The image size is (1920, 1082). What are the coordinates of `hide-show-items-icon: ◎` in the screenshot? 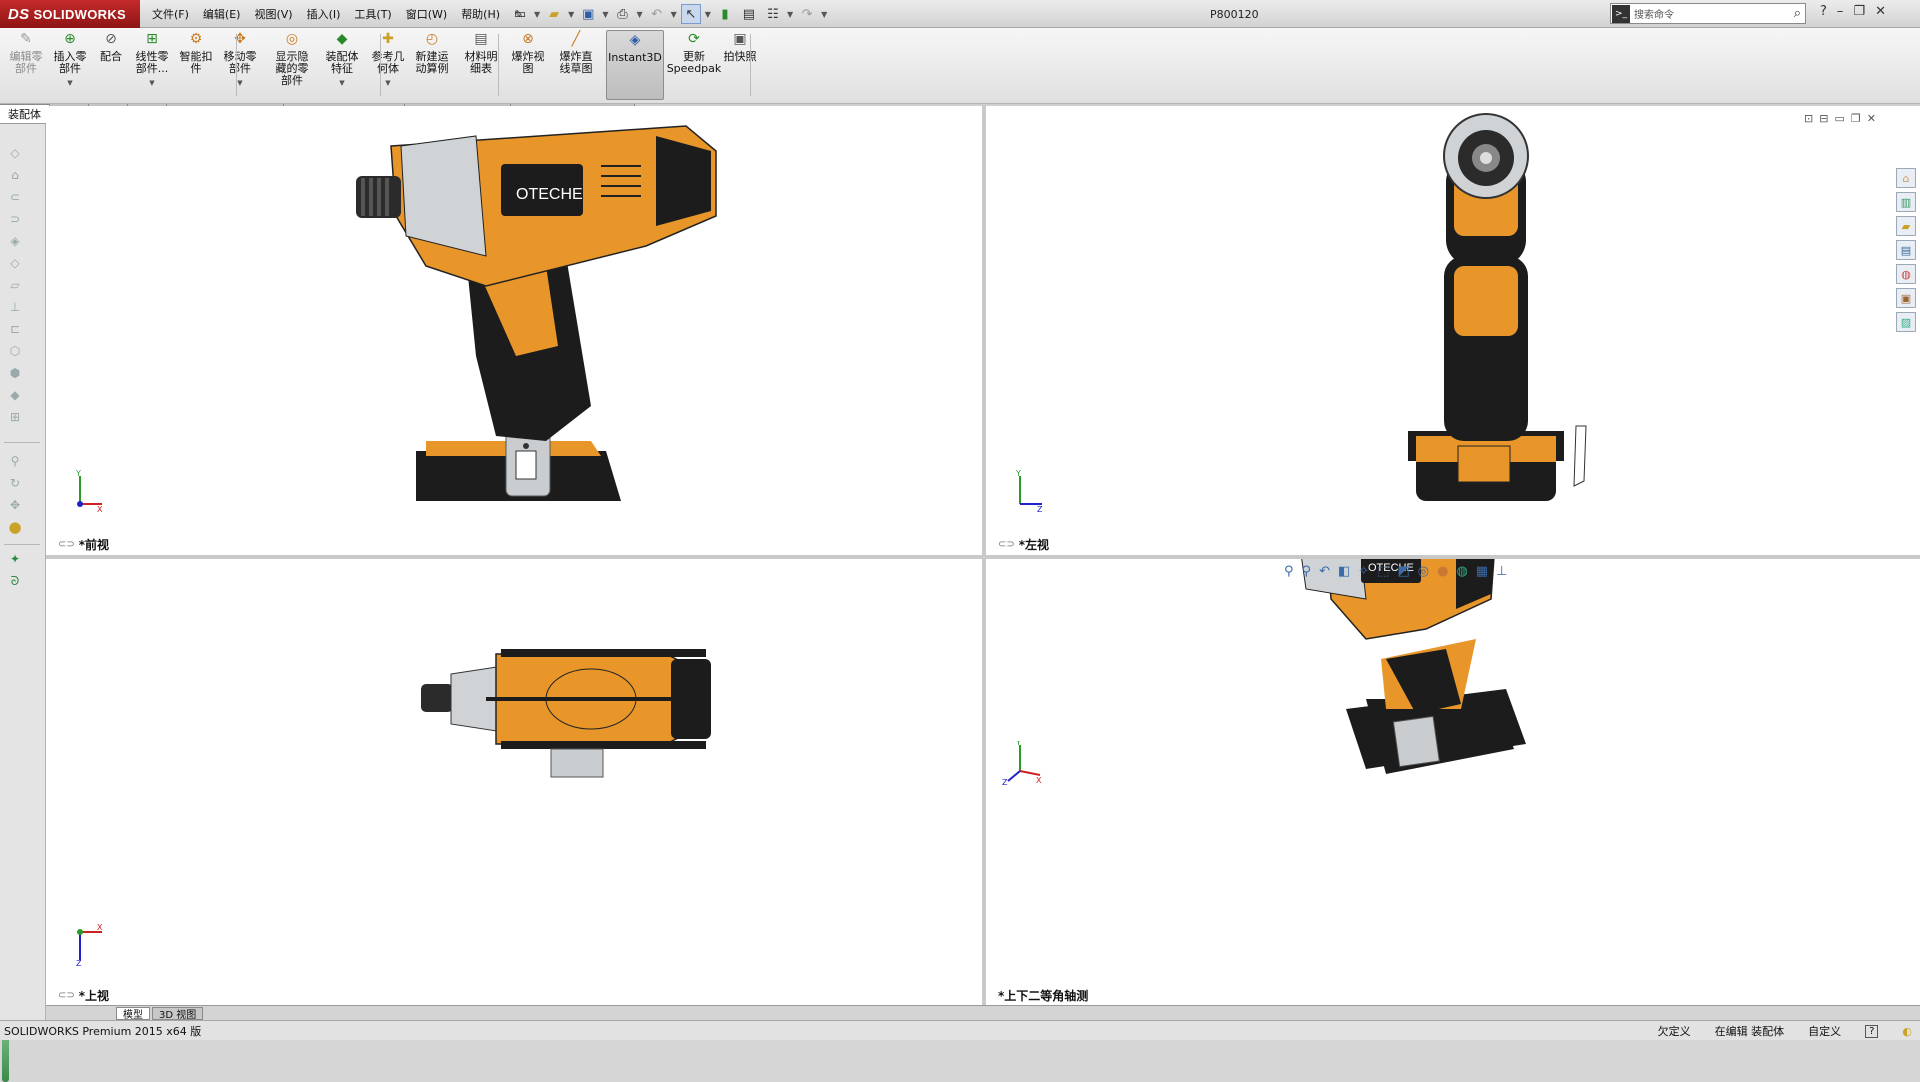 It's located at (1423, 571).